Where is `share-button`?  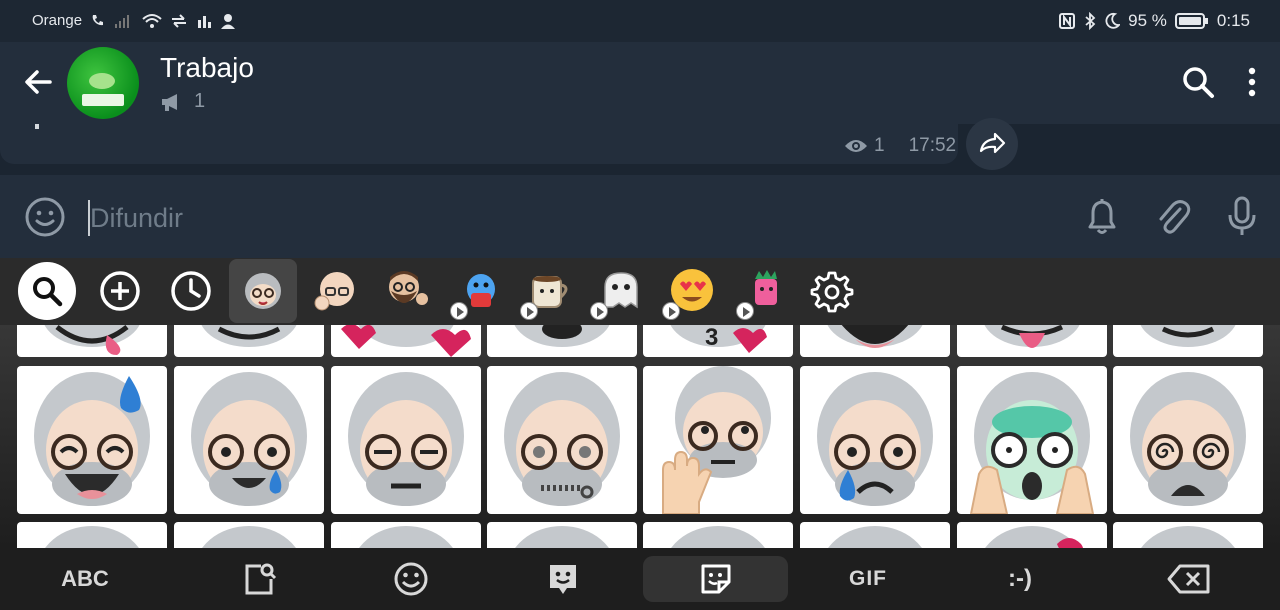
share-button is located at coordinates (992, 144).